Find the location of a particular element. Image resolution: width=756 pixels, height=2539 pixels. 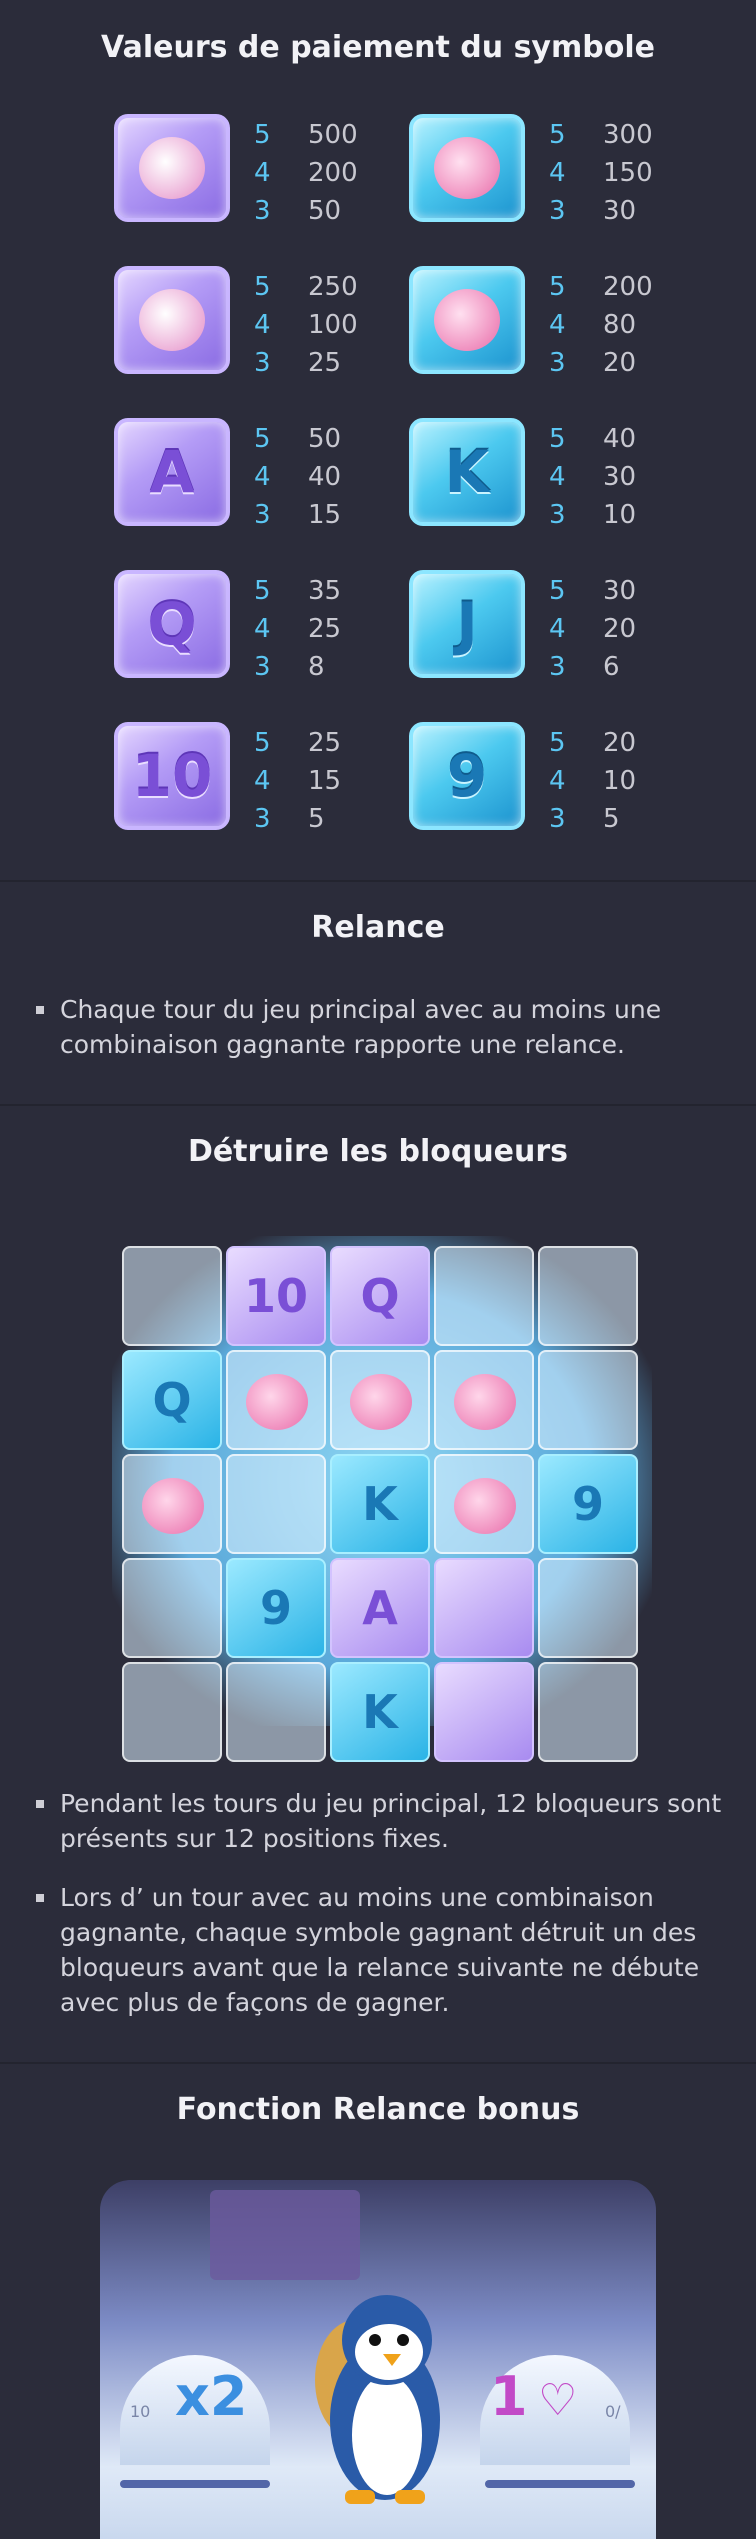

board-symbol: K is located at coordinates (380, 1504).